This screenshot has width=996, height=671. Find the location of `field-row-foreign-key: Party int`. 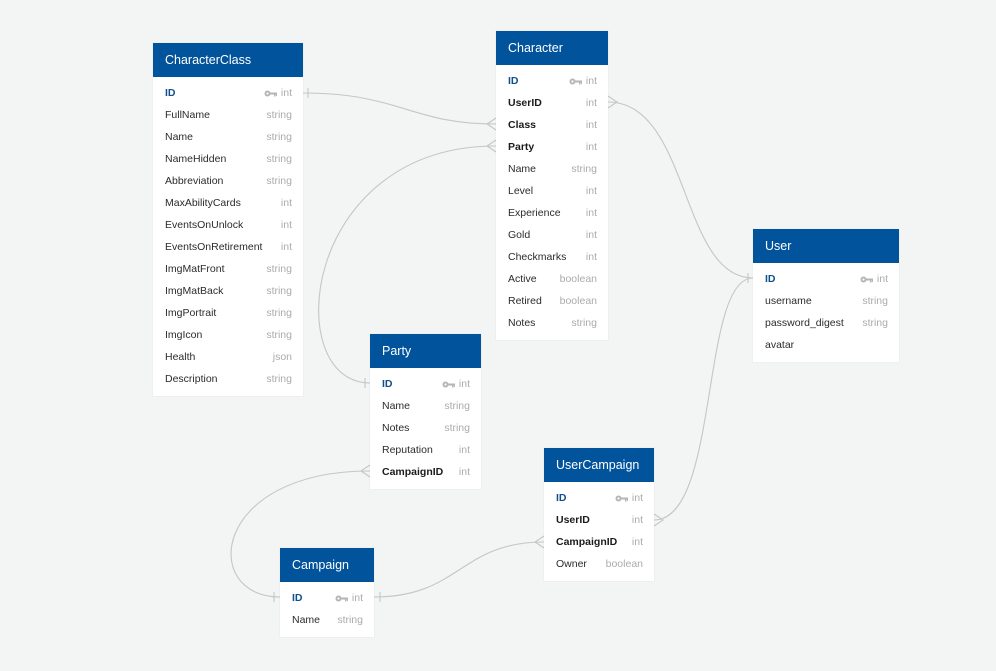

field-row-foreign-key: Party int is located at coordinates (552, 147).